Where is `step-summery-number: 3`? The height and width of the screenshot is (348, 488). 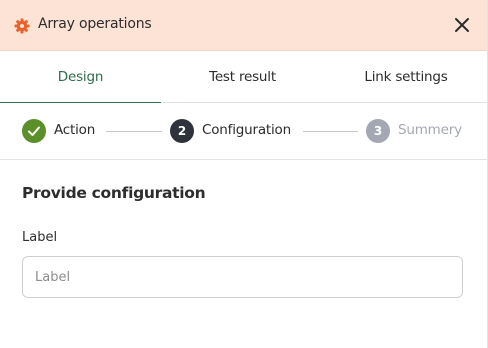 step-summery-number: 3 is located at coordinates (378, 131).